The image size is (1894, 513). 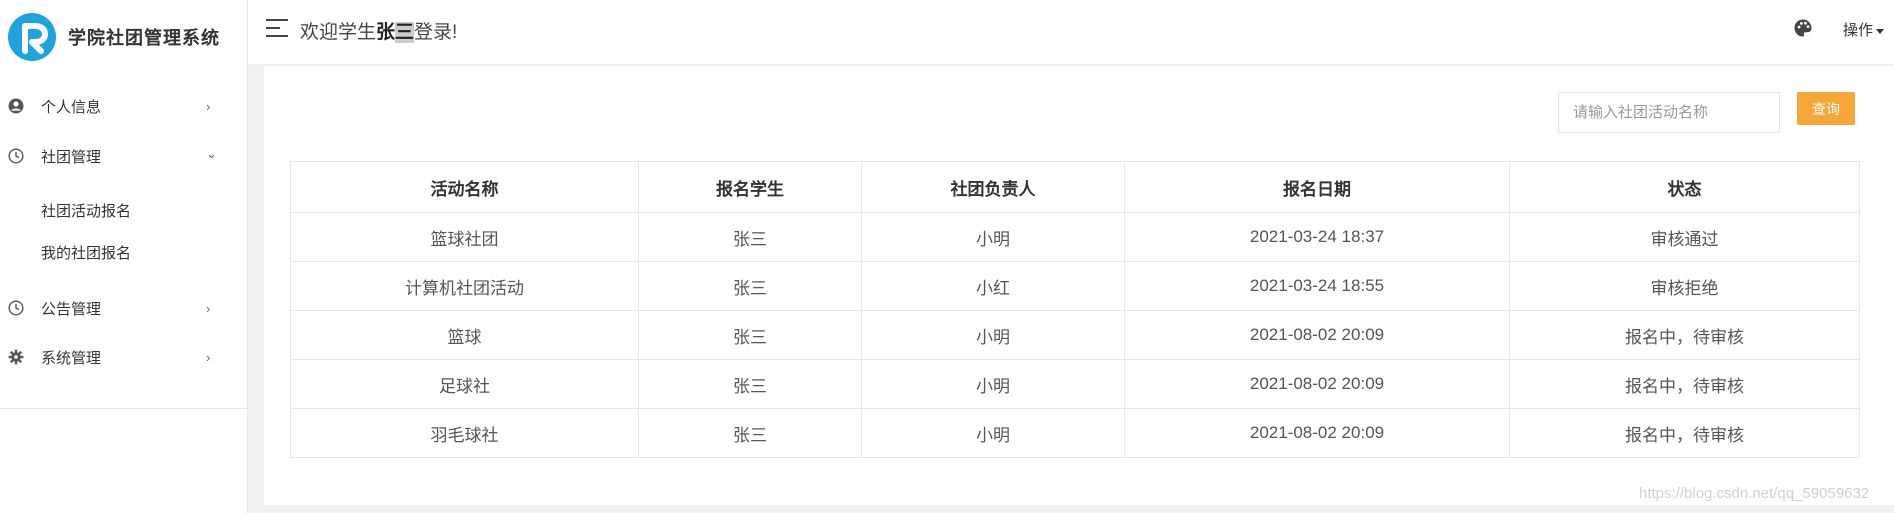 I want to click on table-header-row: 活动名称 报名学生 社团负责人 报名日期 状态, so click(x=1075, y=187).